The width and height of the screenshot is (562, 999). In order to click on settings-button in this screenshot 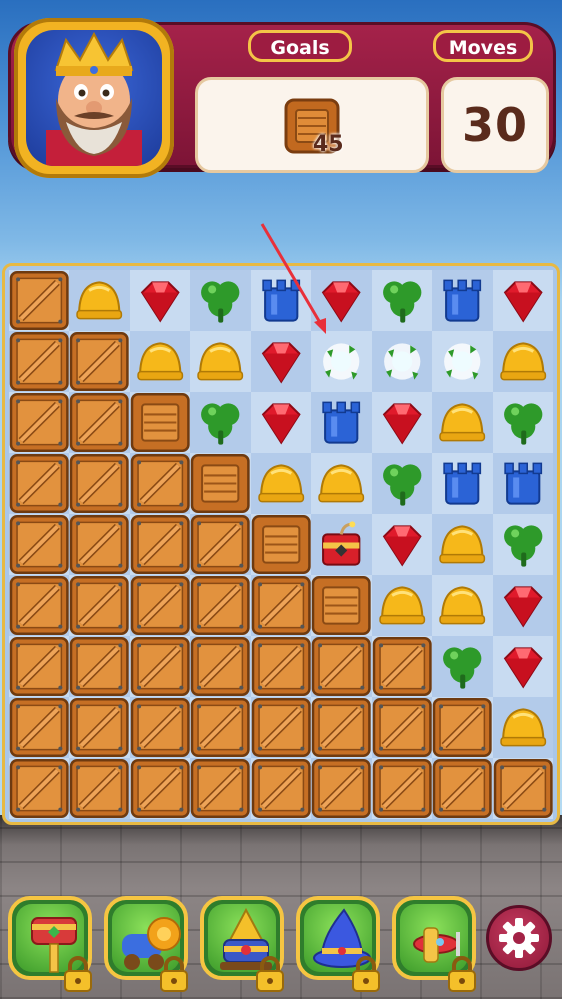, I will do `click(519, 938)`.